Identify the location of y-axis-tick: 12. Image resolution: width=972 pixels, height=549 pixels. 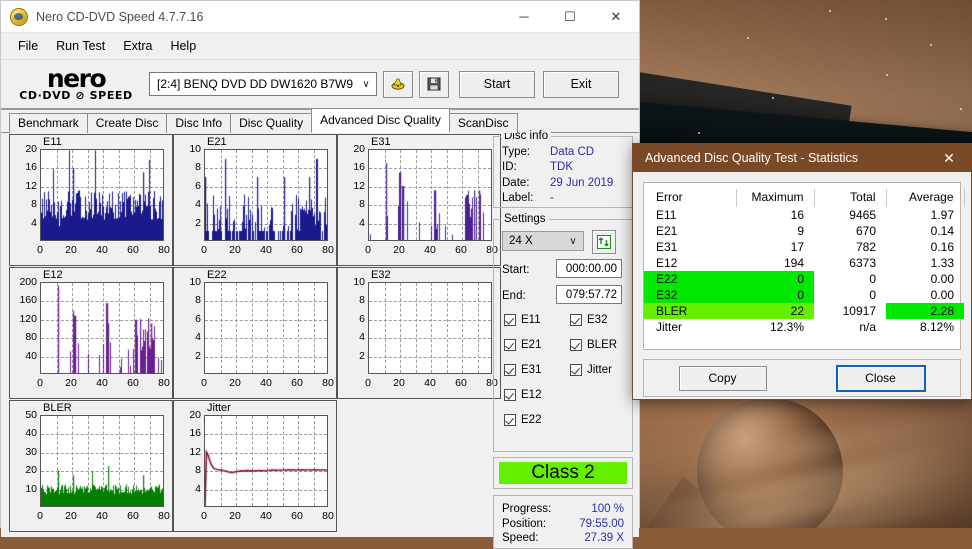
(359, 186).